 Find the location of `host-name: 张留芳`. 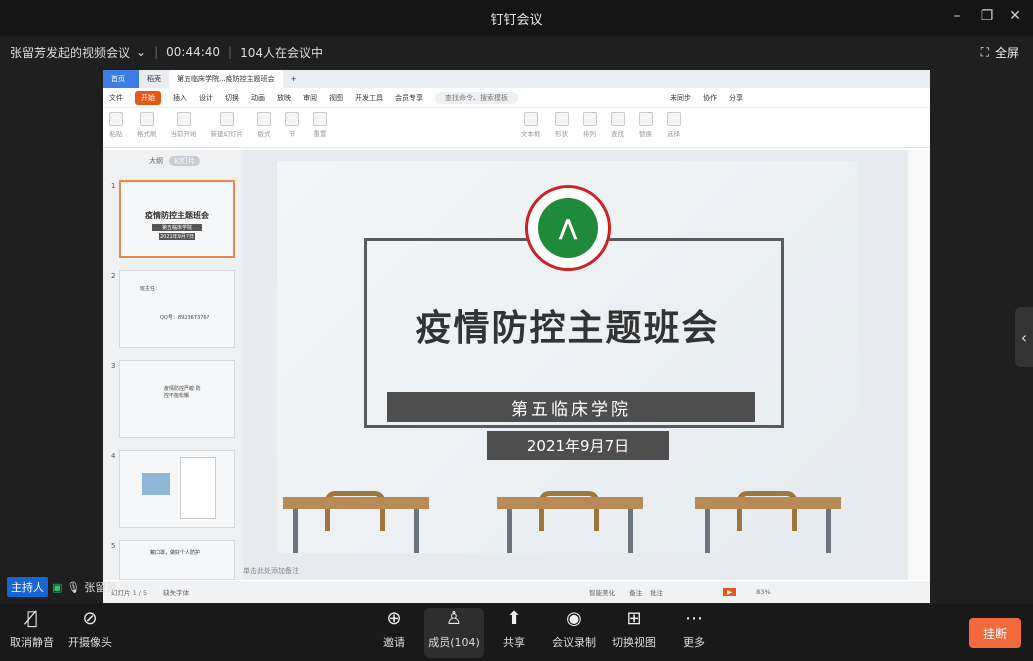

host-name: 张留芳 is located at coordinates (101, 587).